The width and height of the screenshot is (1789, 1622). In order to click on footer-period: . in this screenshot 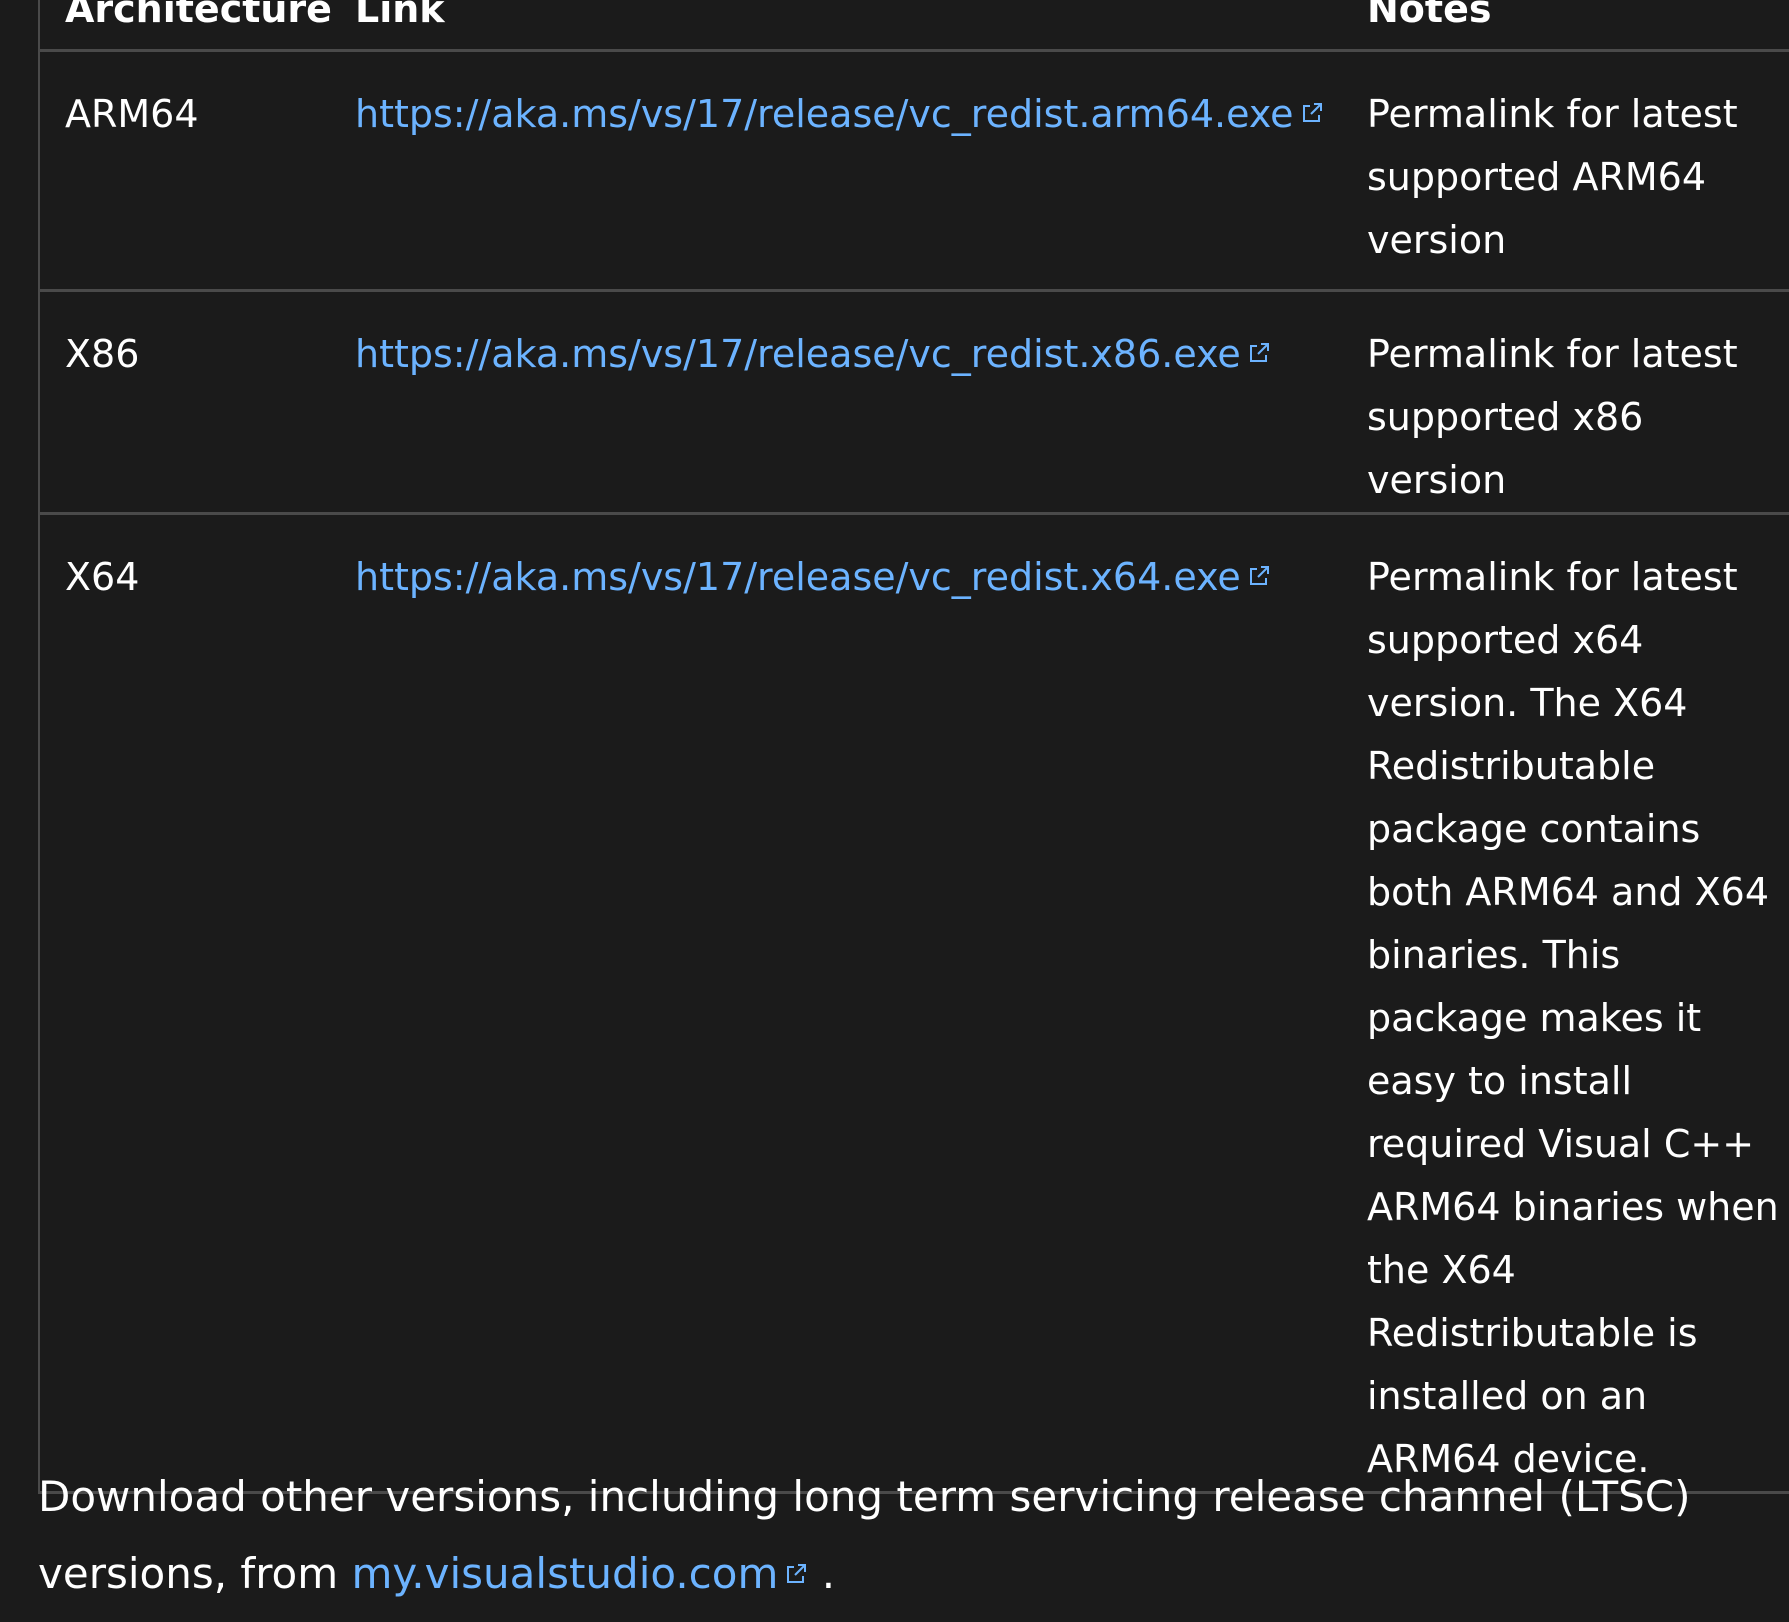, I will do `click(822, 1573)`.